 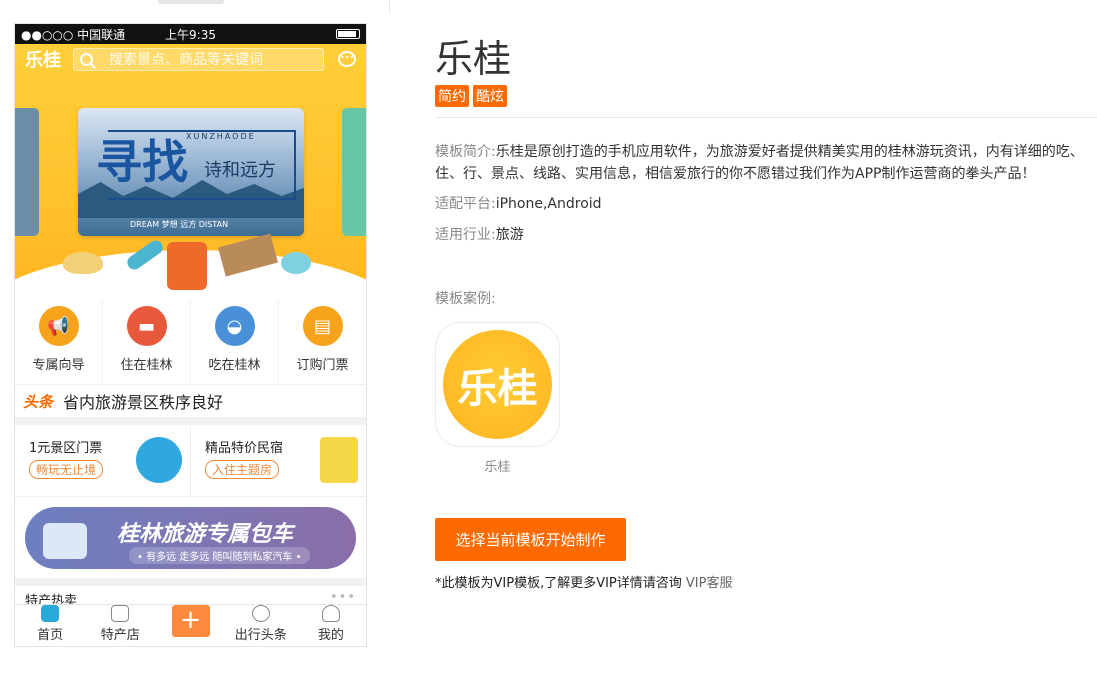 What do you see at coordinates (330, 635) in the screenshot?
I see `tab-label: 我的` at bounding box center [330, 635].